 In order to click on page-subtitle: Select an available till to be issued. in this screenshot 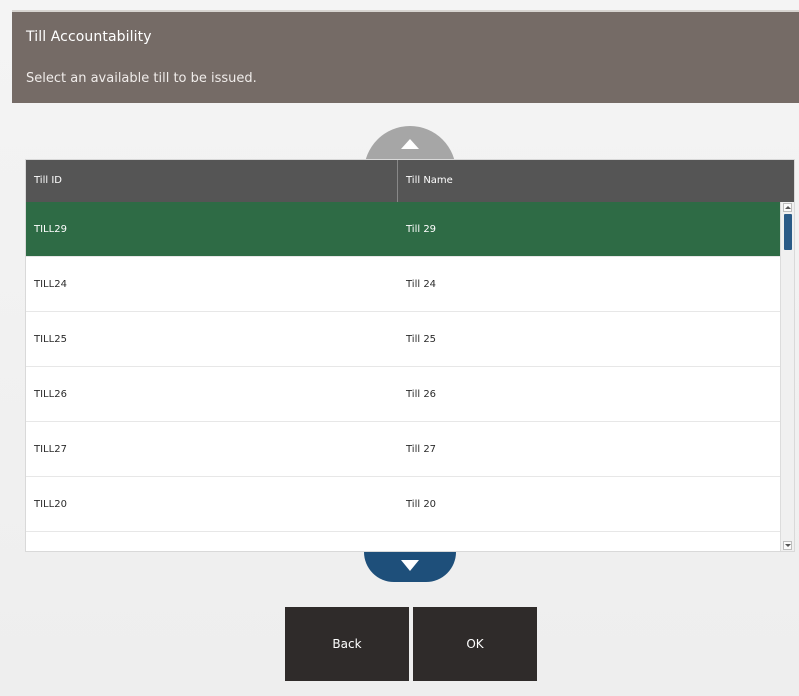, I will do `click(141, 78)`.